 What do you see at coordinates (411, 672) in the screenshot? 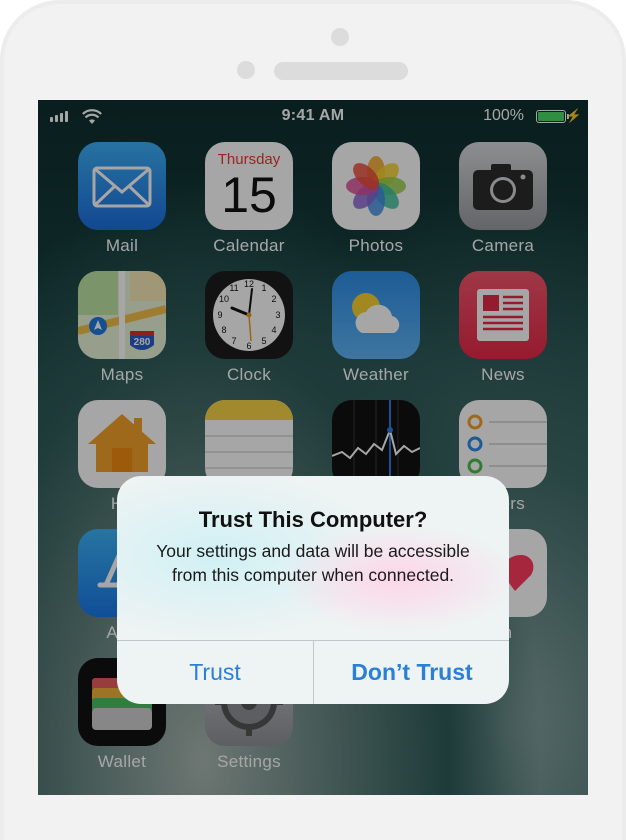
I see `dont-trust-button: Don’t Trust` at bounding box center [411, 672].